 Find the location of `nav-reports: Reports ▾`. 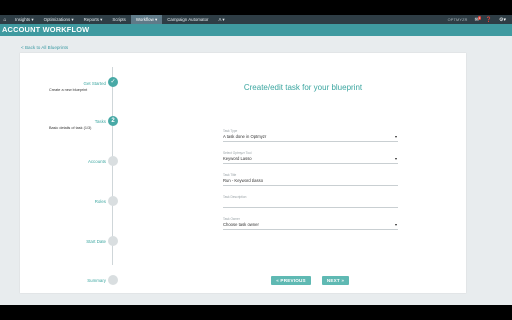

nav-reports: Reports ▾ is located at coordinates (93, 19).